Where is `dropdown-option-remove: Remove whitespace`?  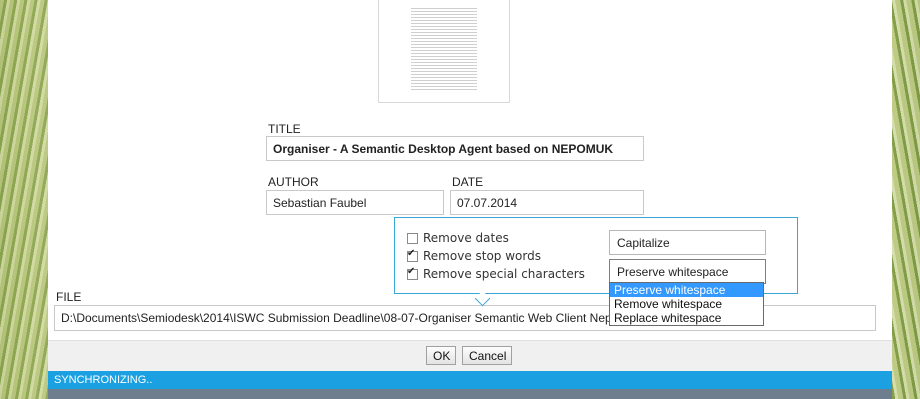 dropdown-option-remove: Remove whitespace is located at coordinates (686, 304).